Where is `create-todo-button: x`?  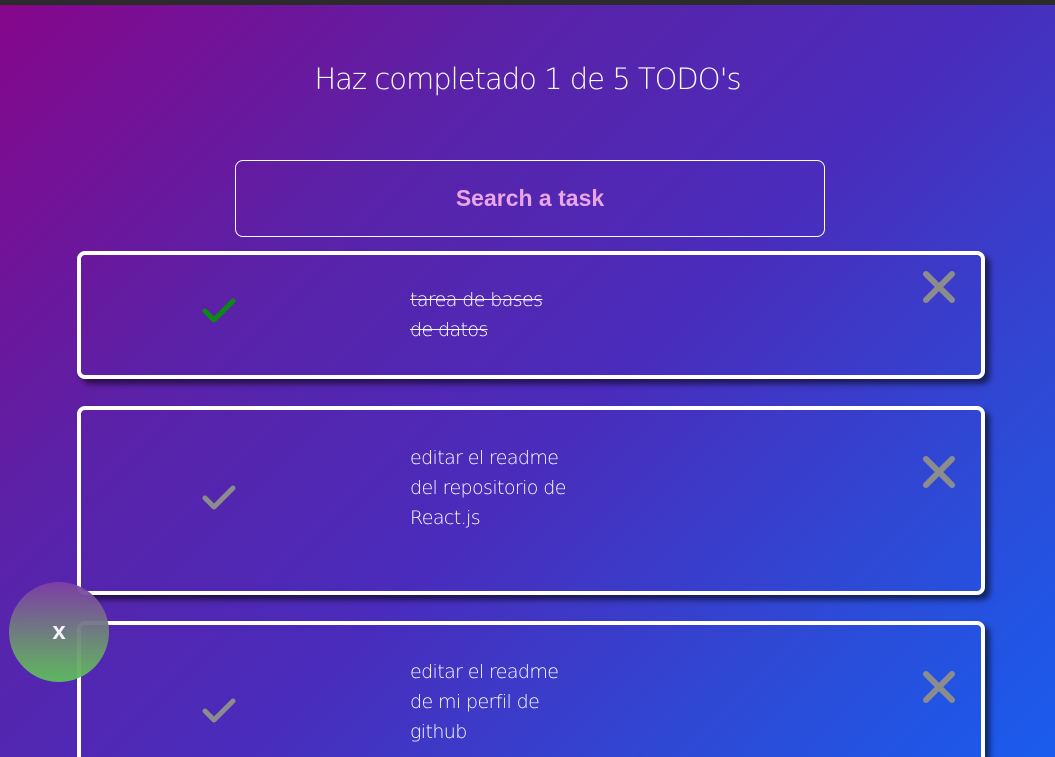
create-todo-button: x is located at coordinates (59, 632).